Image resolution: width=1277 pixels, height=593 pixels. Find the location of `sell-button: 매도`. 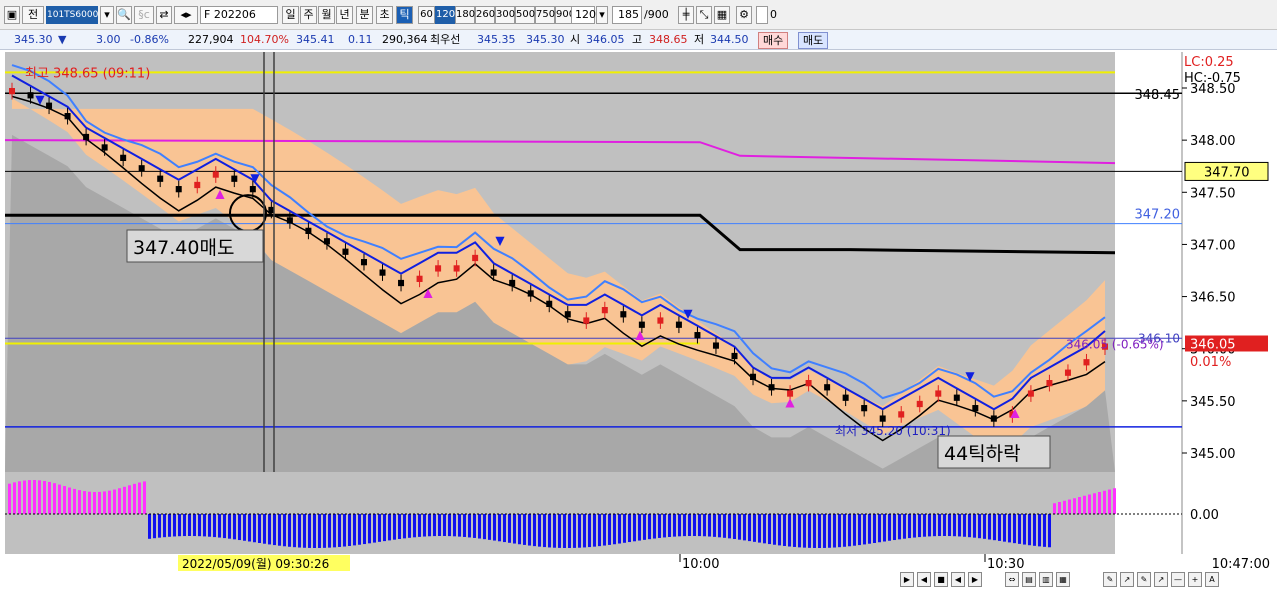

sell-button: 매도 is located at coordinates (813, 40).